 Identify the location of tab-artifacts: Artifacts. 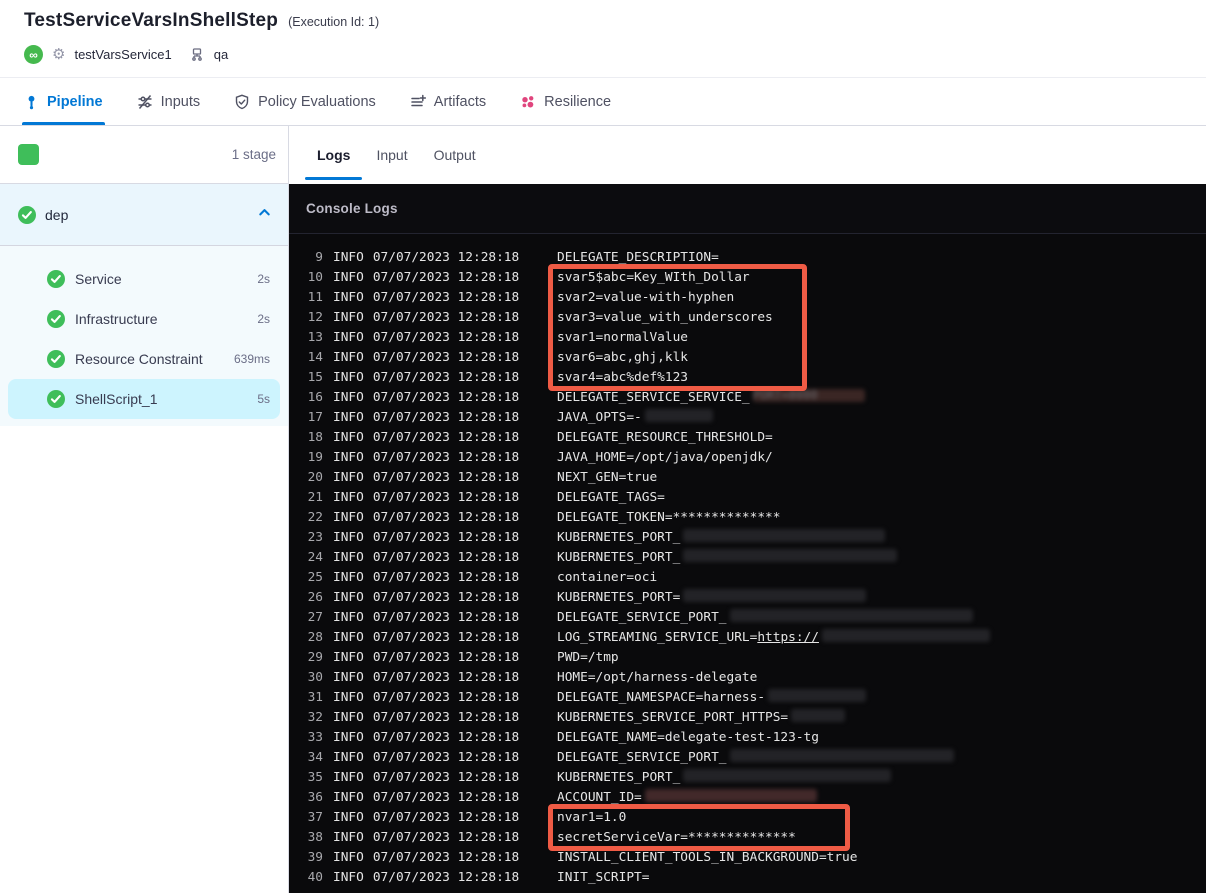
(448, 101).